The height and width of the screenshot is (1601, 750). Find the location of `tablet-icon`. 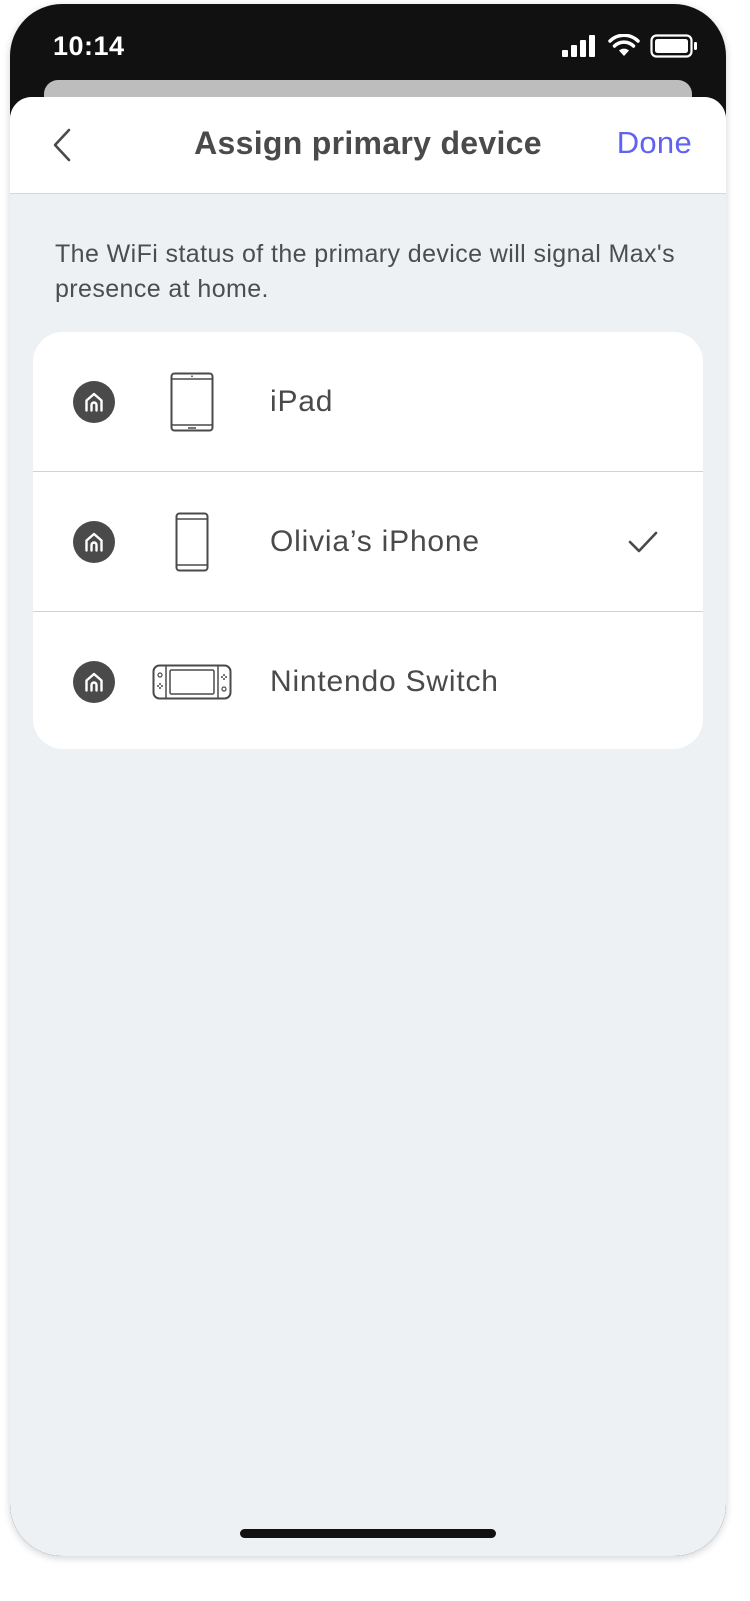

tablet-icon is located at coordinates (192, 402).